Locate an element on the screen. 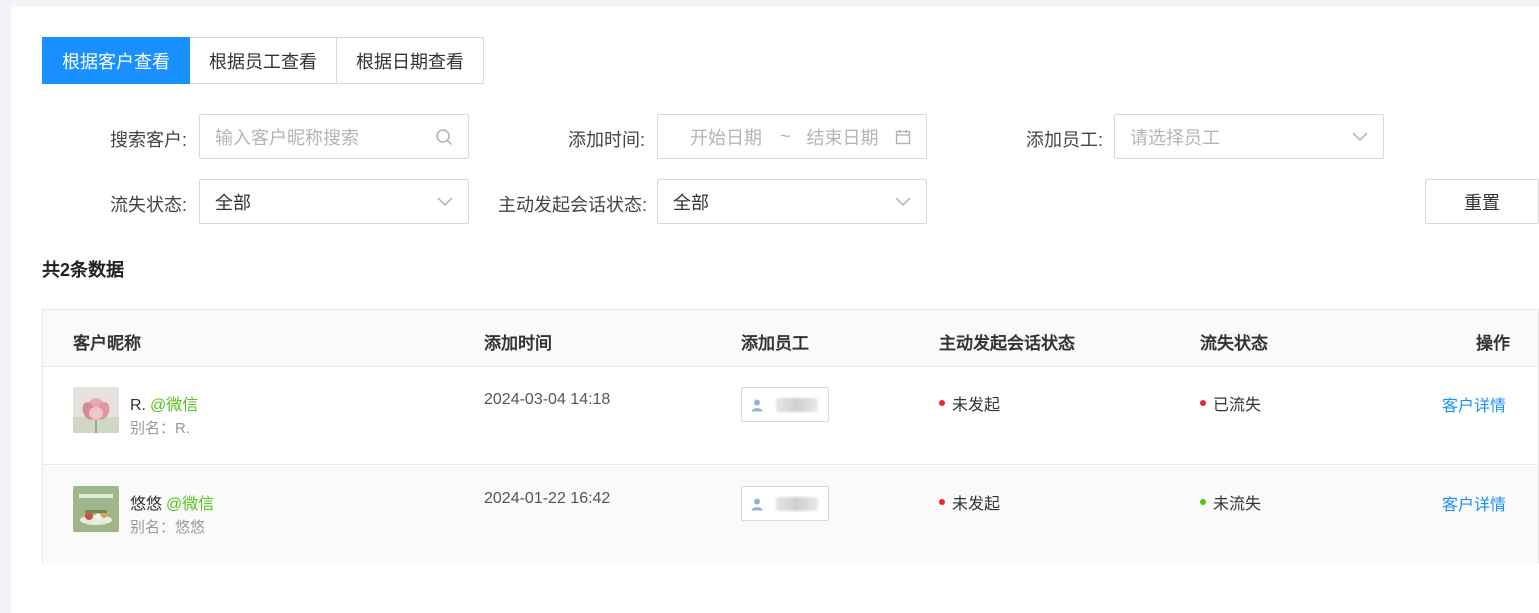 This screenshot has height=613, width=1539. chat-status-label: 主动发起会话状态: is located at coordinates (573, 205).